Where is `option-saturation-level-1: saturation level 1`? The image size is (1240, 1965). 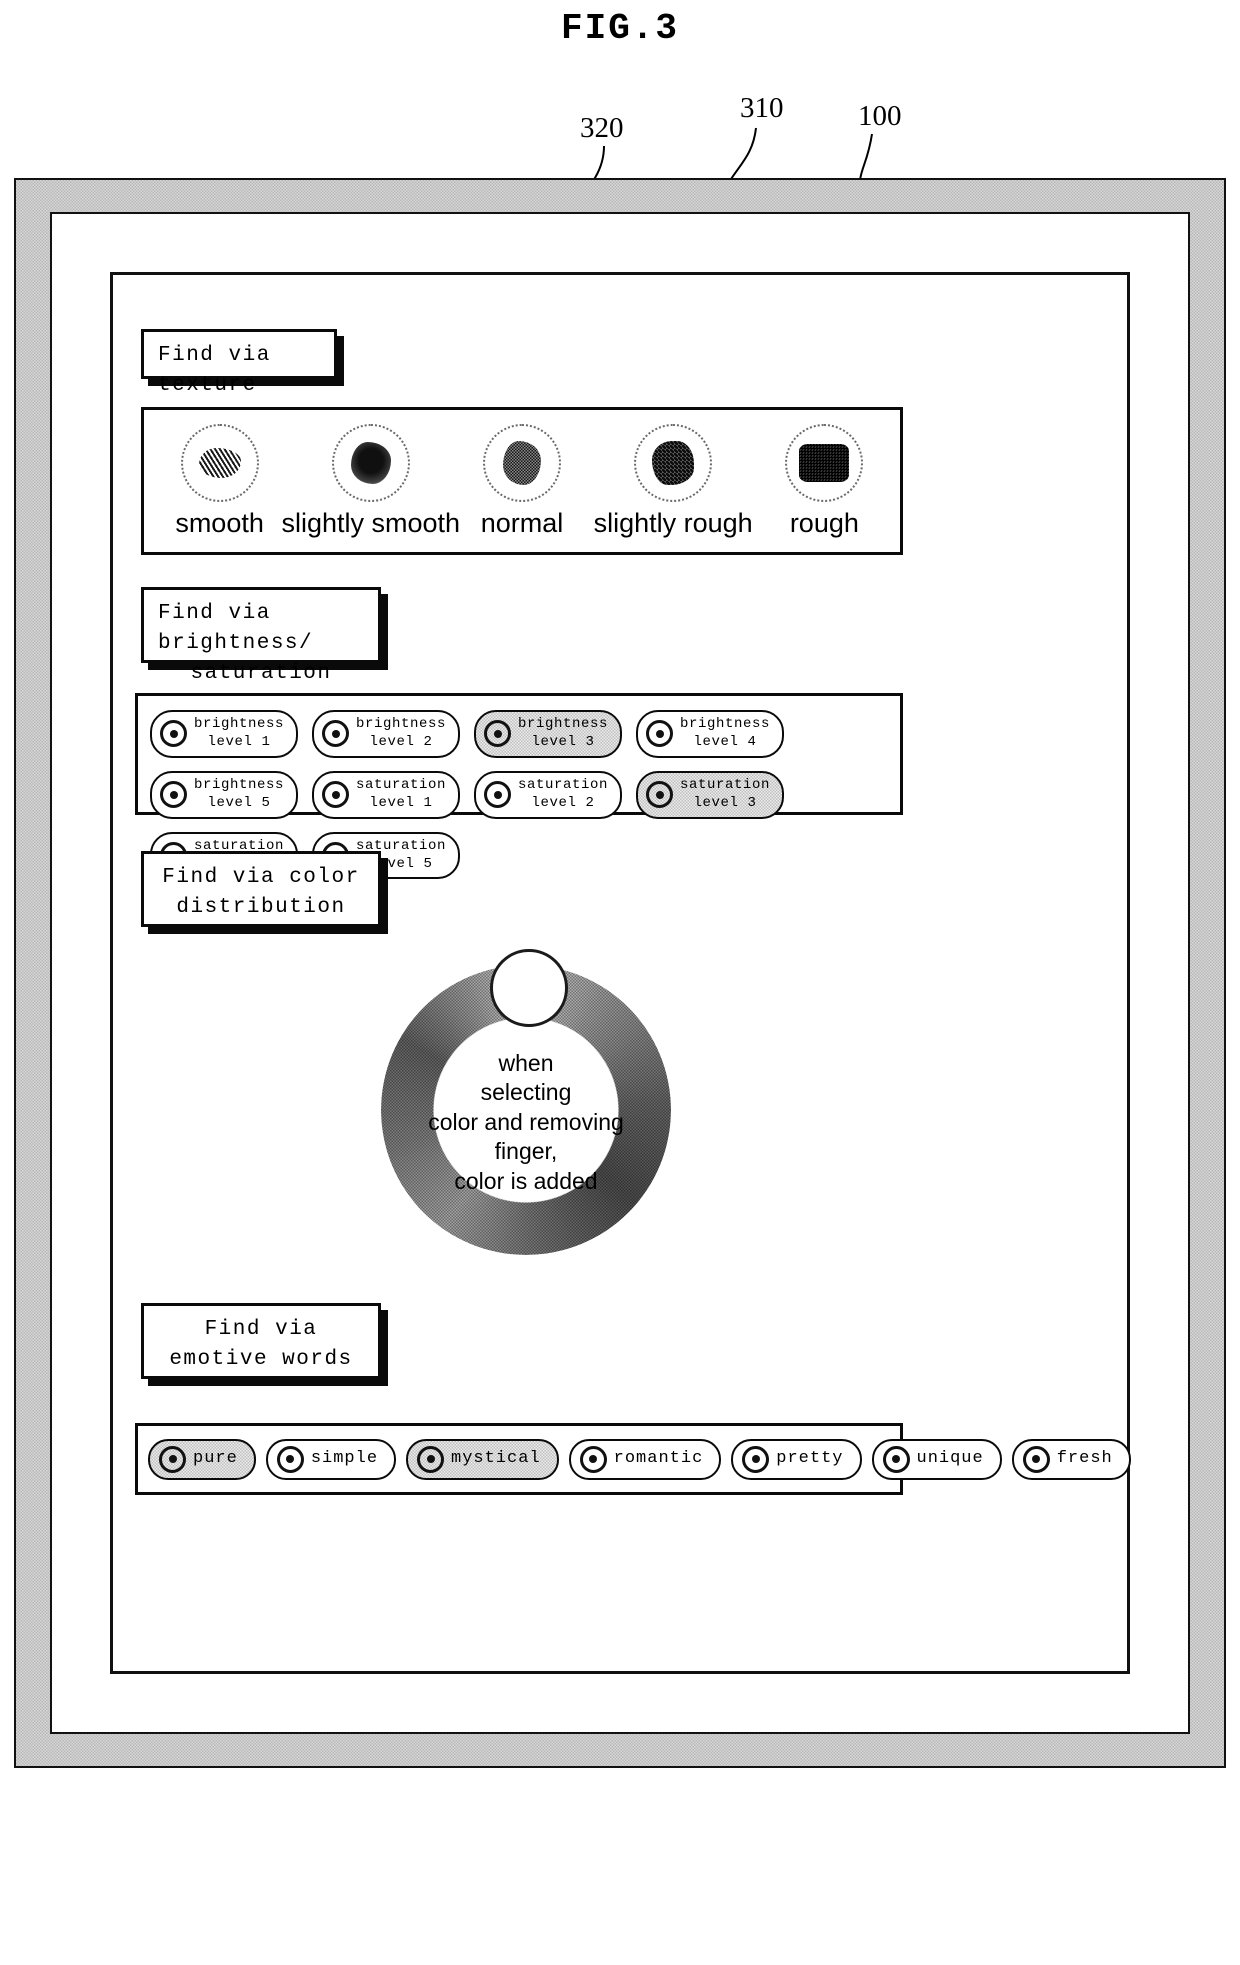 option-saturation-level-1: saturation level 1 is located at coordinates (386, 794).